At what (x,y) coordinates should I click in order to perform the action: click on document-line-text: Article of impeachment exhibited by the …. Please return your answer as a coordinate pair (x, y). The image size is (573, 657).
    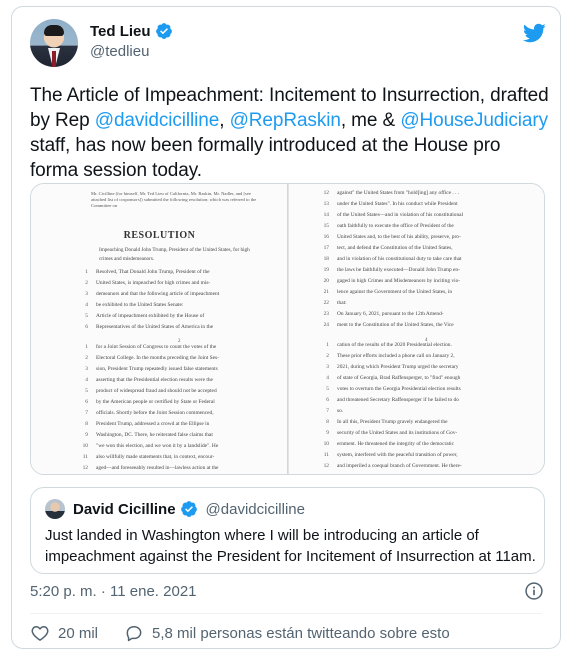
    Looking at the image, I should click on (150, 316).